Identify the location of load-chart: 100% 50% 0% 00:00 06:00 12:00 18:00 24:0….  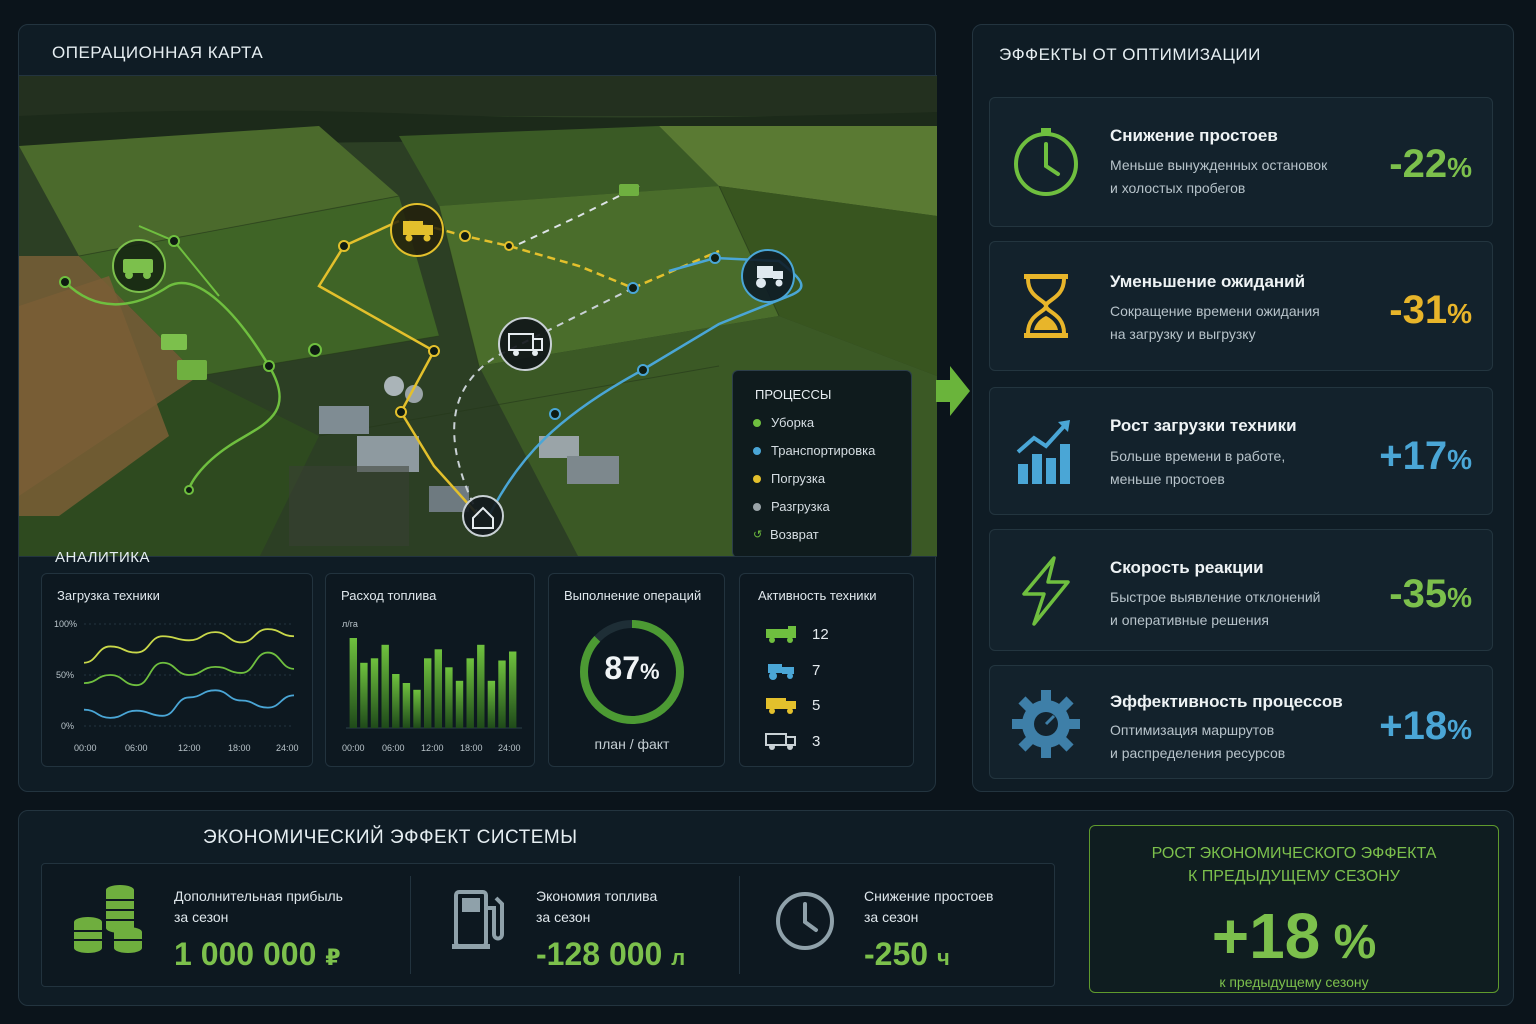
(176, 686).